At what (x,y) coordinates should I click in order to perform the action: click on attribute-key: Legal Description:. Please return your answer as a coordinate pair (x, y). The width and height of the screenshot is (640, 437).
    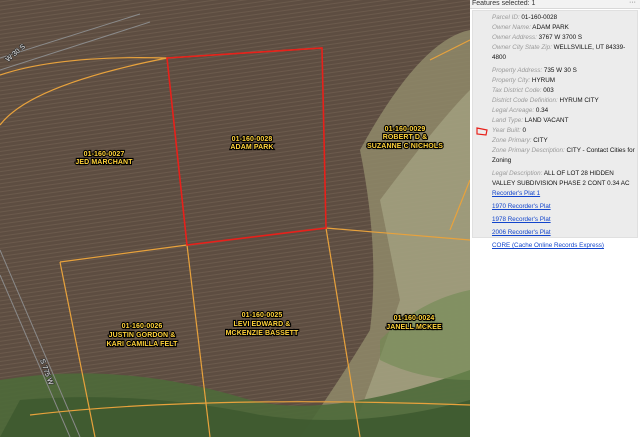
    Looking at the image, I should click on (517, 173).